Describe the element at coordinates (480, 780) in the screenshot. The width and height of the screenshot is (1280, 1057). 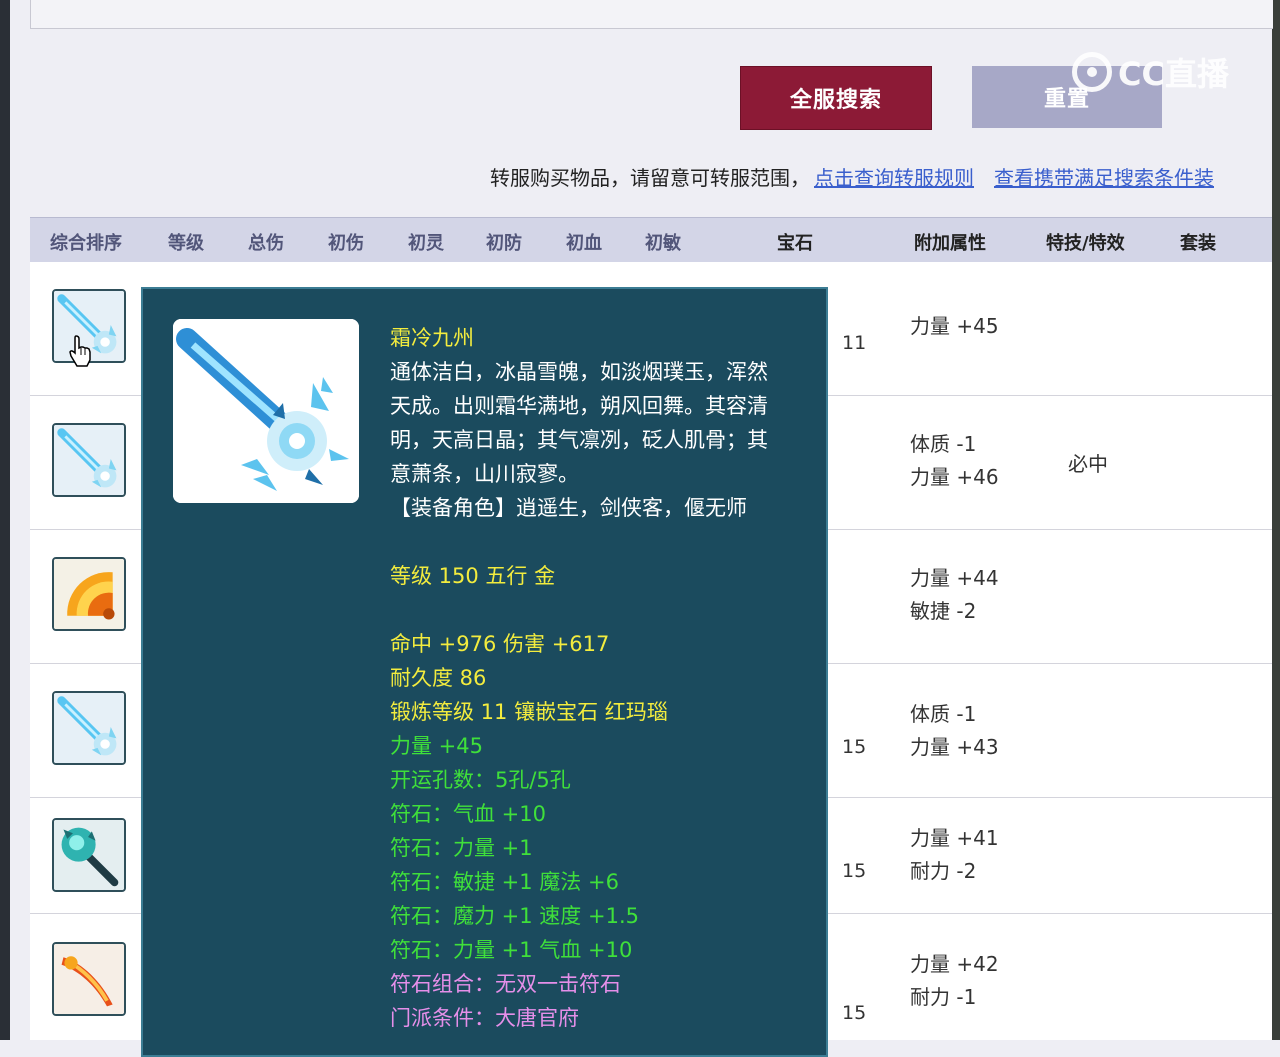
I see `item-holes: 开运孔数：5孔/5孔` at that location.